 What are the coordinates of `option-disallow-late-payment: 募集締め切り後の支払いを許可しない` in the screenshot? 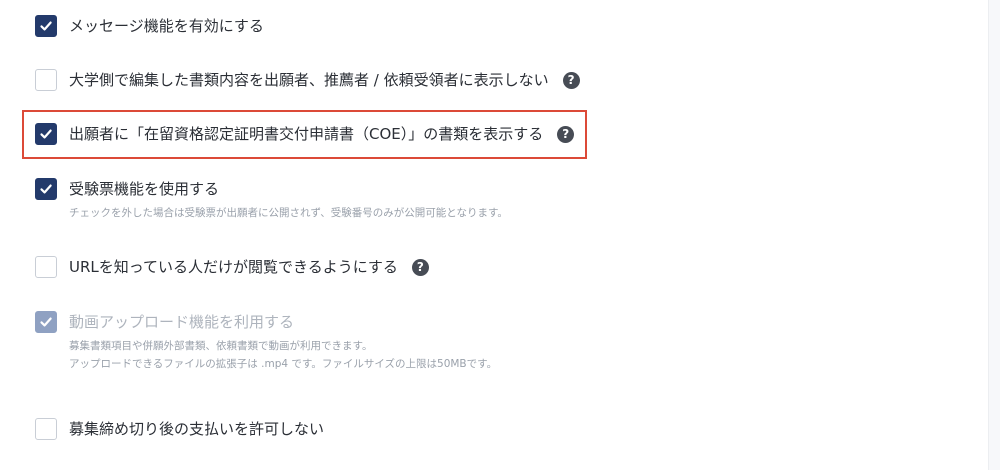 It's located at (179, 429).